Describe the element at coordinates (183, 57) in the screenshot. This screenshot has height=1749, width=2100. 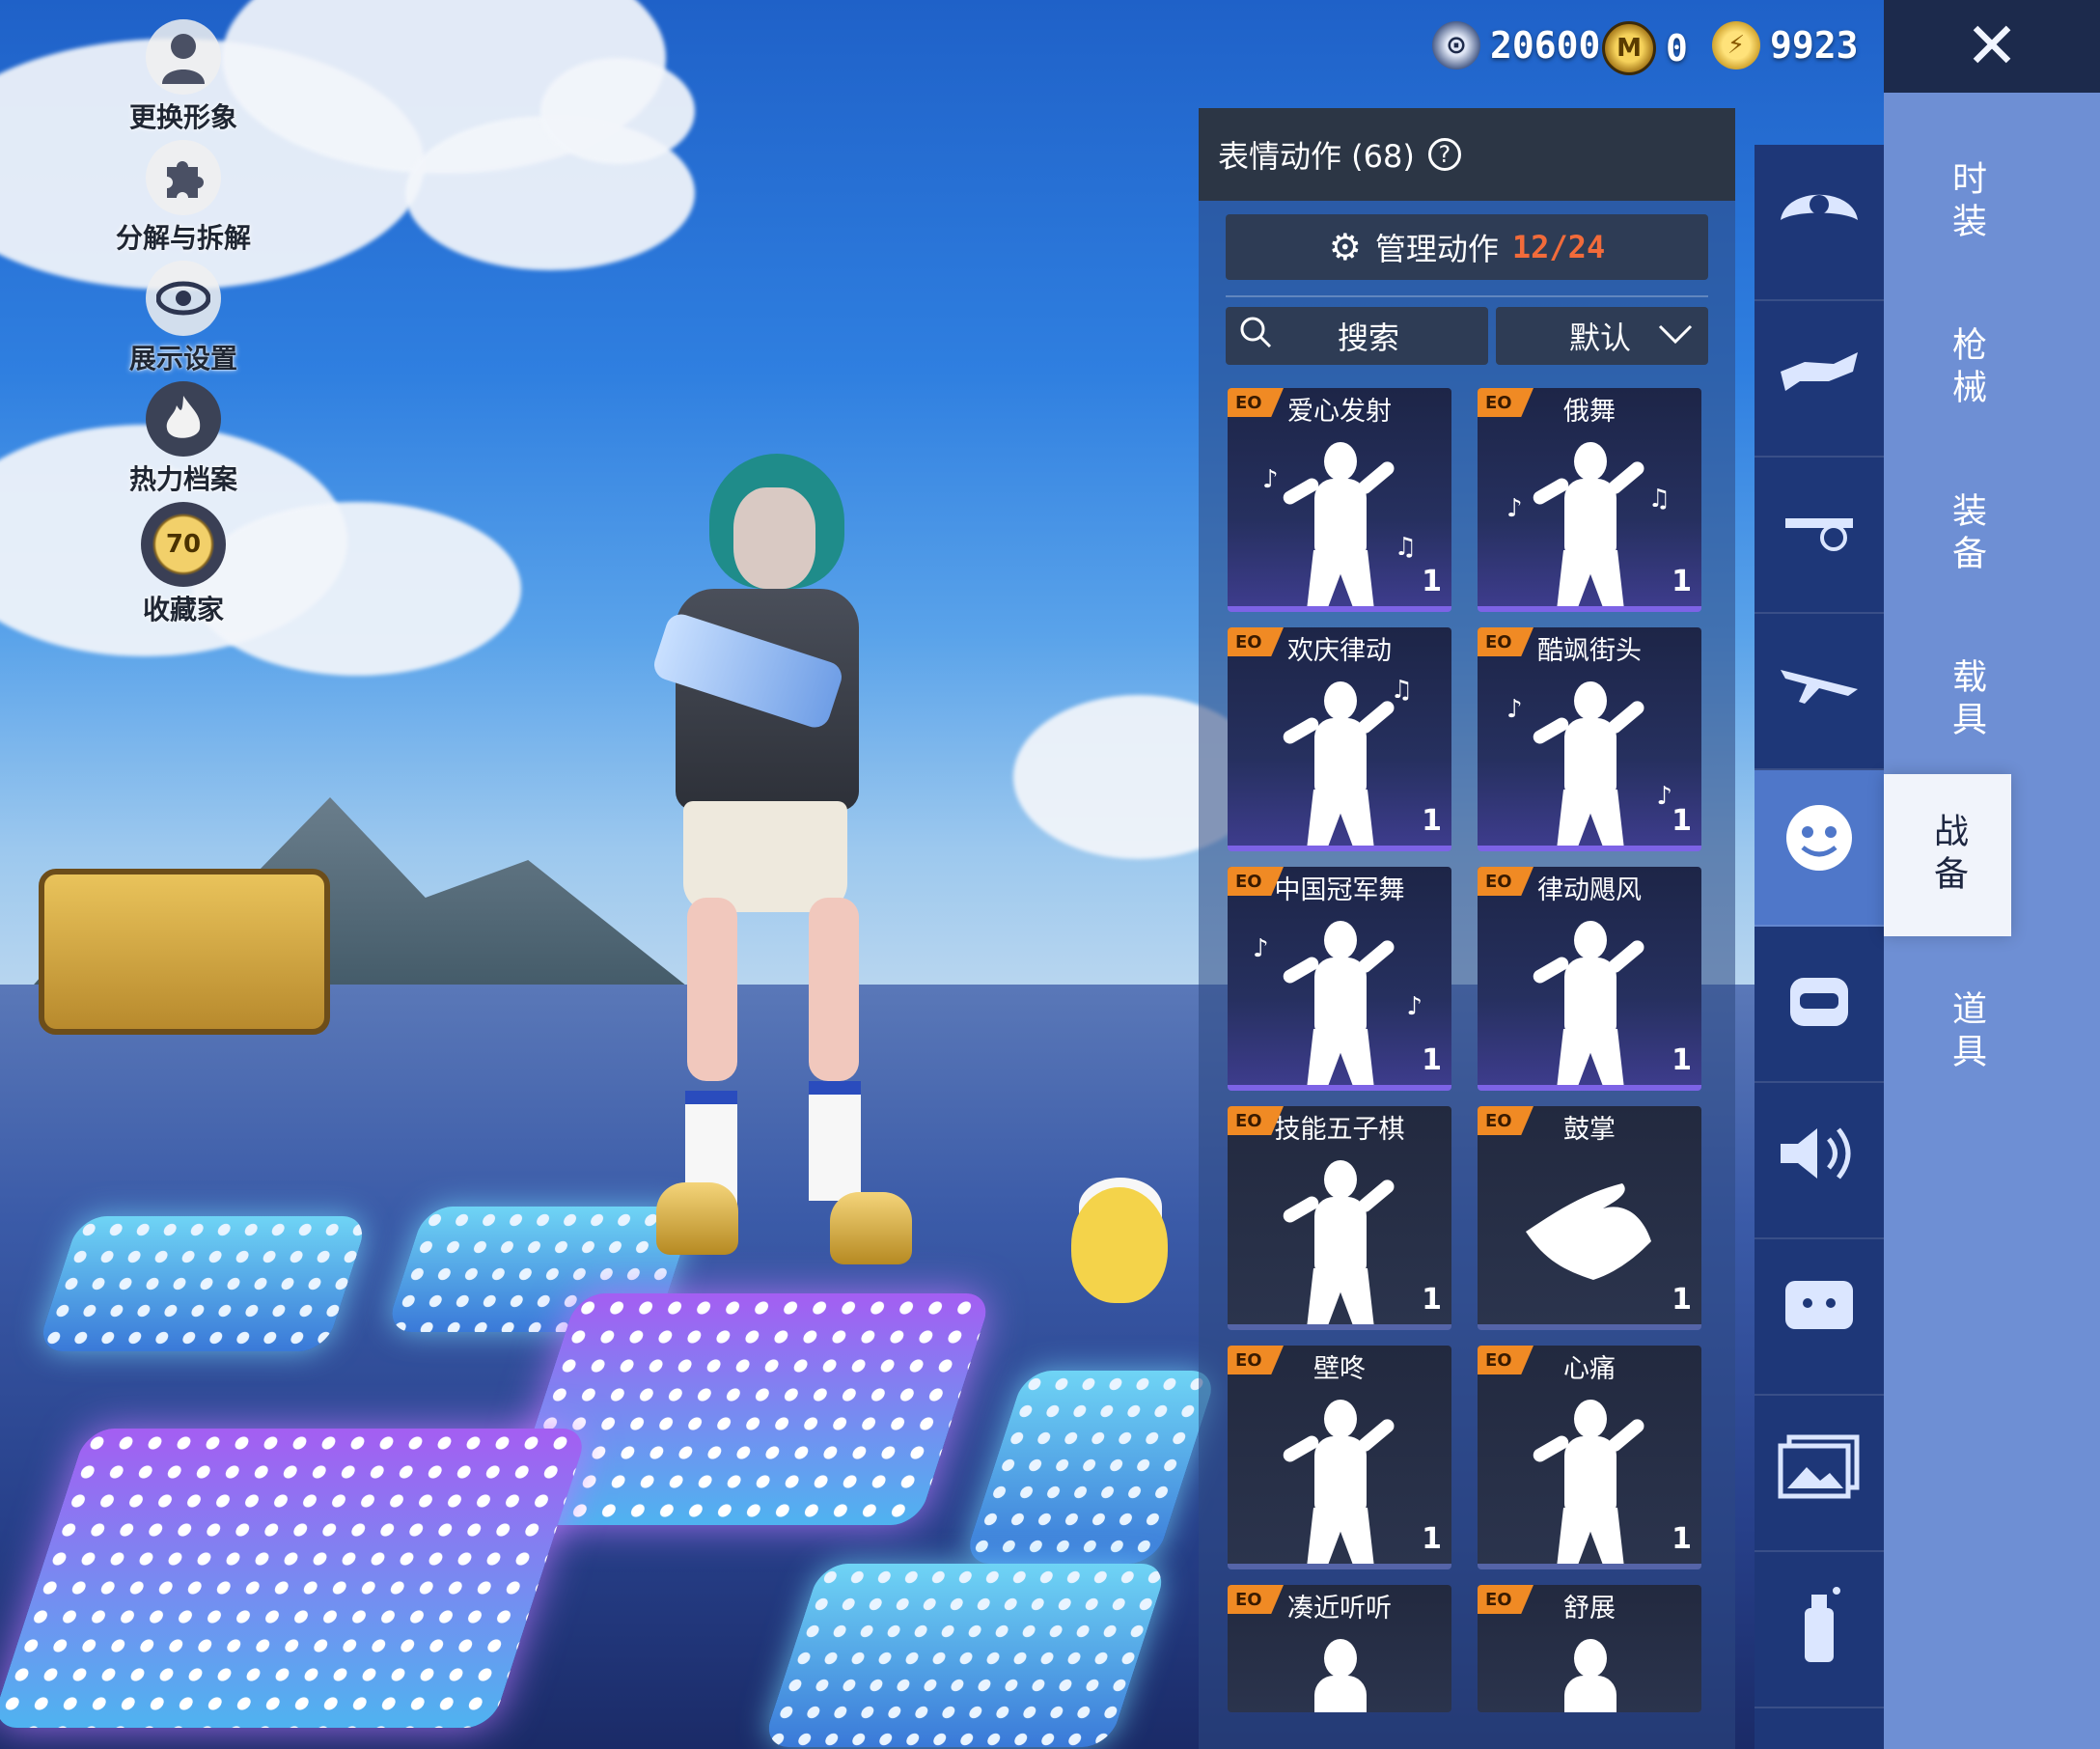
I see `avatar-icon` at that location.